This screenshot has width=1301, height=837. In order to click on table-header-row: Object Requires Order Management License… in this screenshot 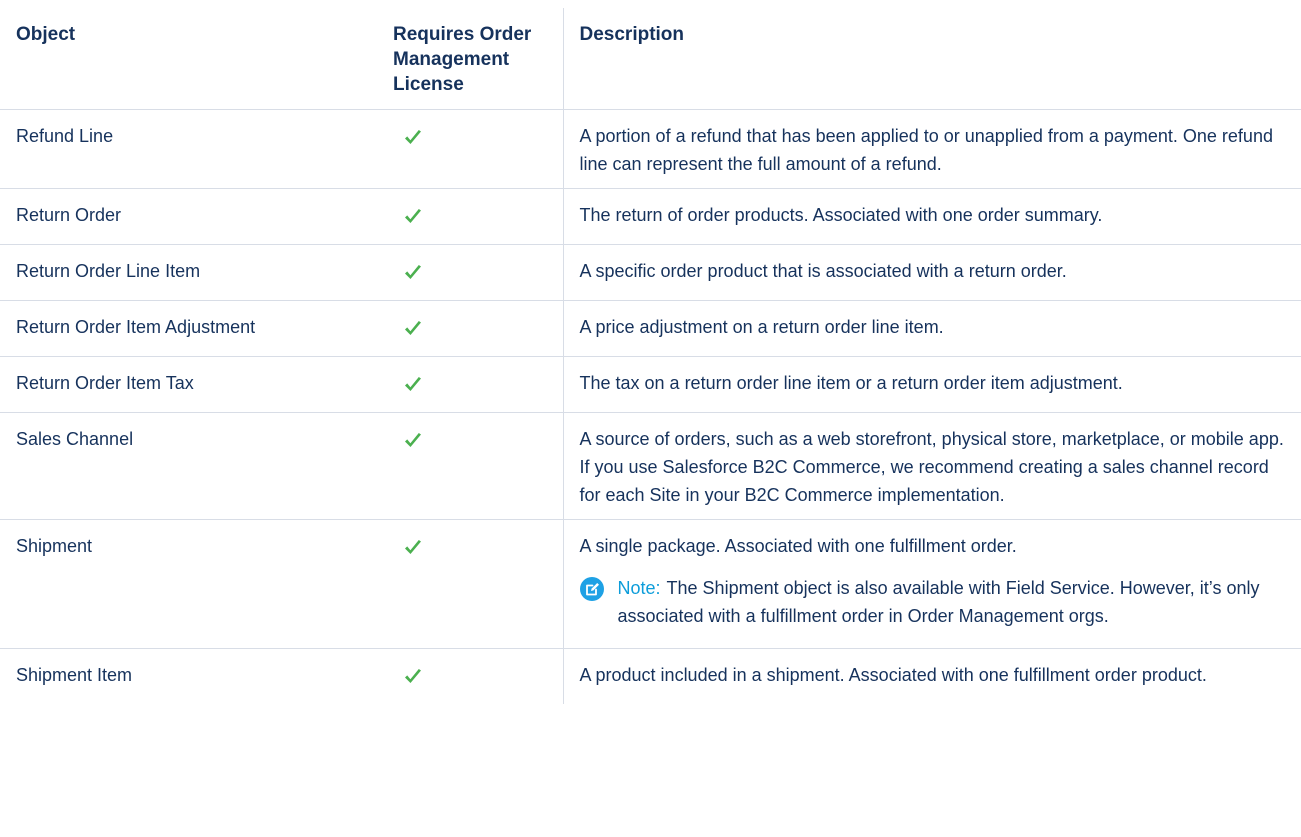, I will do `click(650, 59)`.